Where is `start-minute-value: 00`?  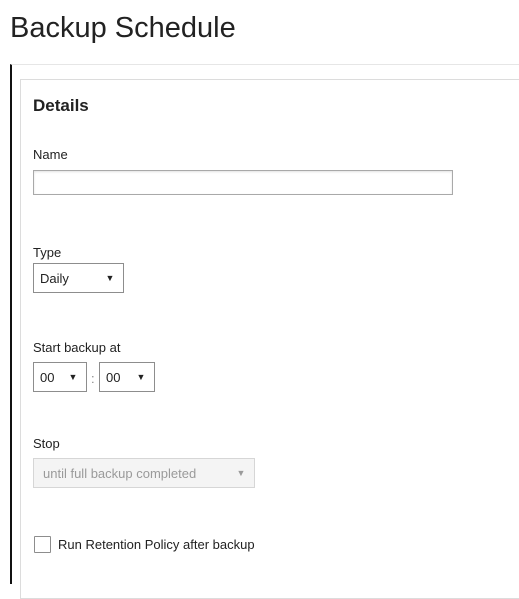
start-minute-value: 00 is located at coordinates (113, 377).